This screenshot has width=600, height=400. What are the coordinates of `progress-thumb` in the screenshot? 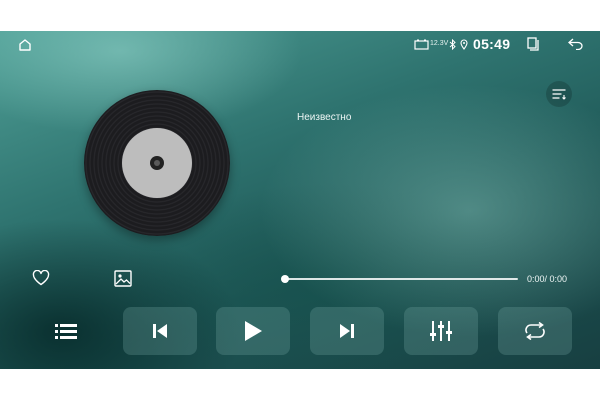 It's located at (285, 279).